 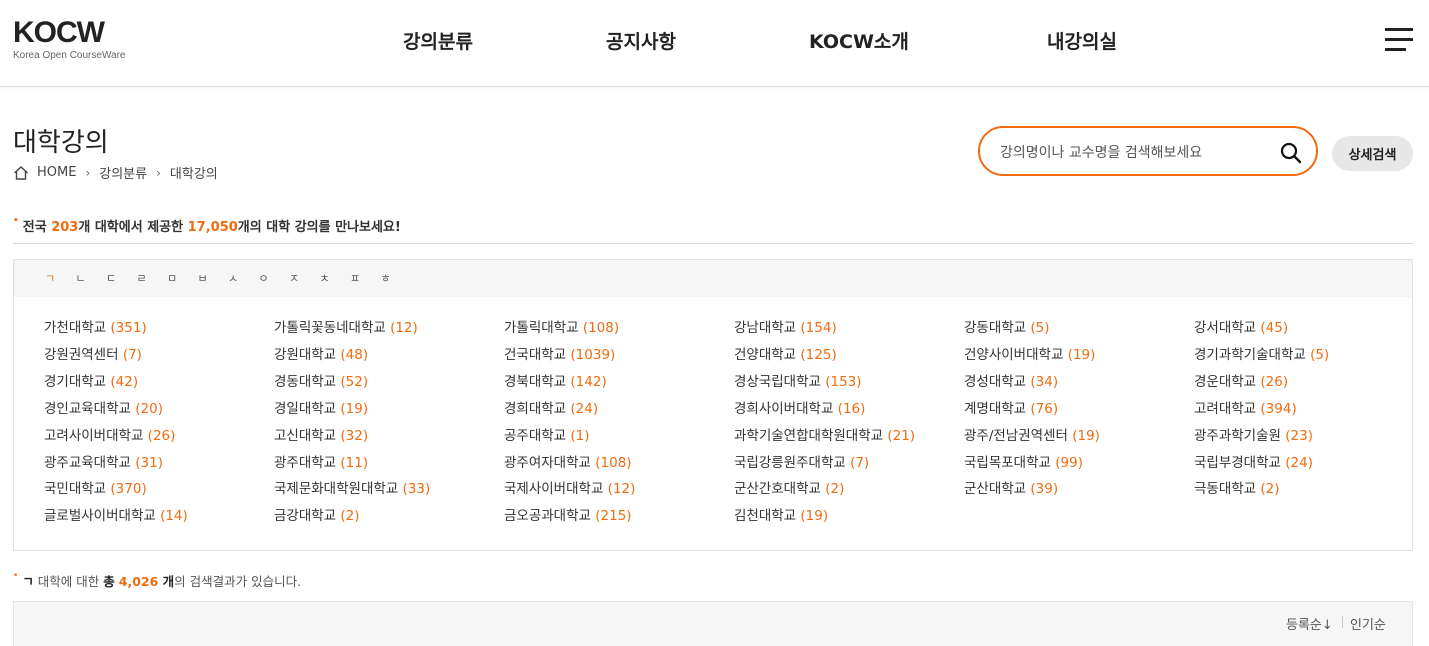 I want to click on consonant-tab: ㅈ, so click(x=294, y=278).